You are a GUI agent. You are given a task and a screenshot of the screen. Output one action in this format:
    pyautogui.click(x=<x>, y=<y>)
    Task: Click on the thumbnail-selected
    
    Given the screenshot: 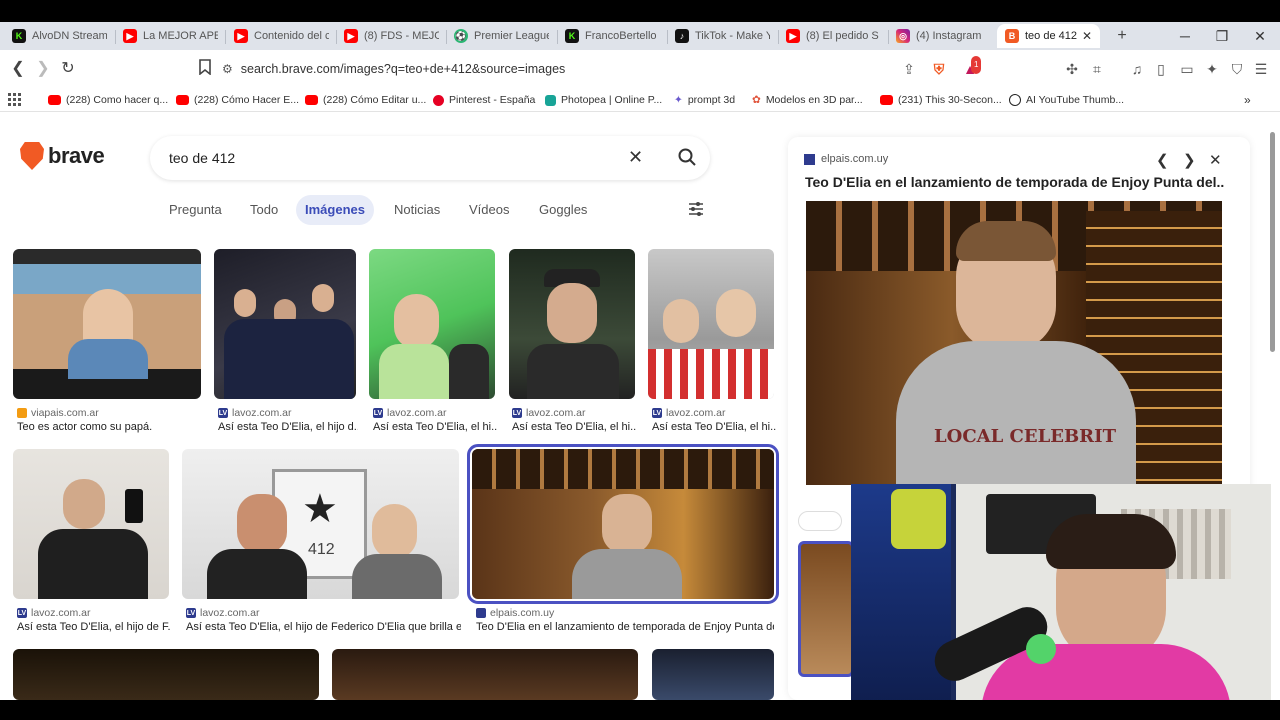 What is the action you would take?
    pyautogui.click(x=826, y=609)
    